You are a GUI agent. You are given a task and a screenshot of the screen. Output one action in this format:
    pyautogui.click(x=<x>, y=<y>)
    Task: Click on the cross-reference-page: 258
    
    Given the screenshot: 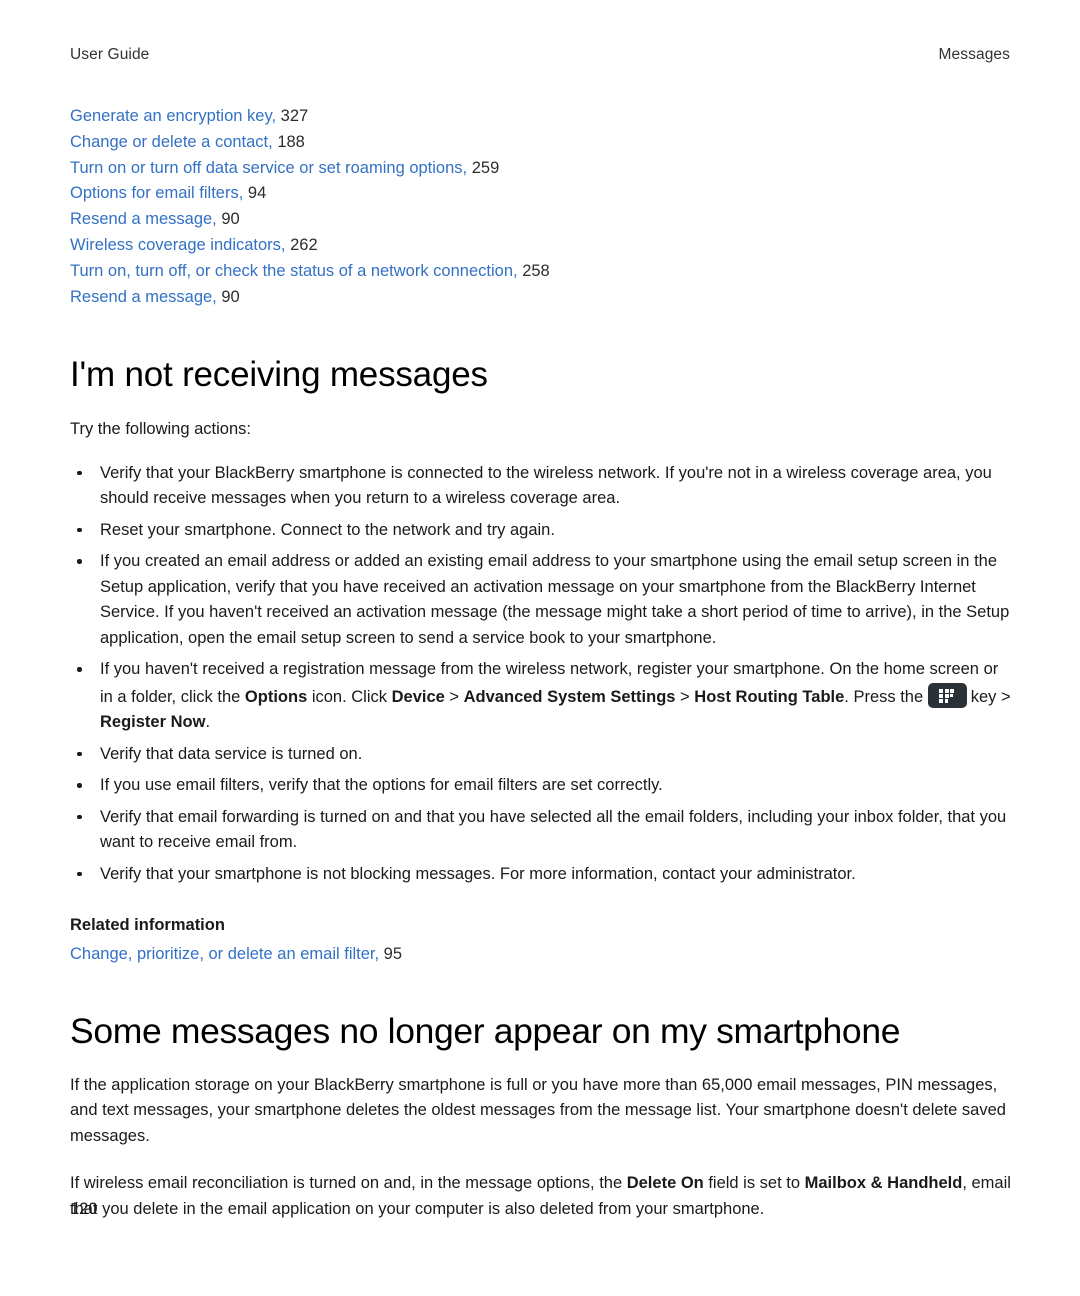 What is the action you would take?
    pyautogui.click(x=536, y=270)
    